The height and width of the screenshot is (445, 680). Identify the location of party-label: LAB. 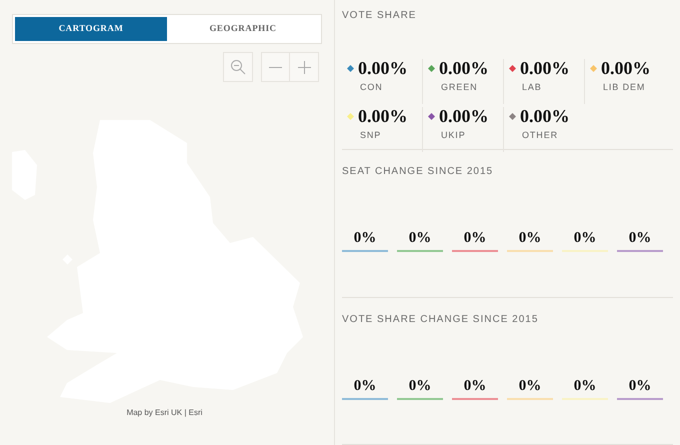
(532, 87).